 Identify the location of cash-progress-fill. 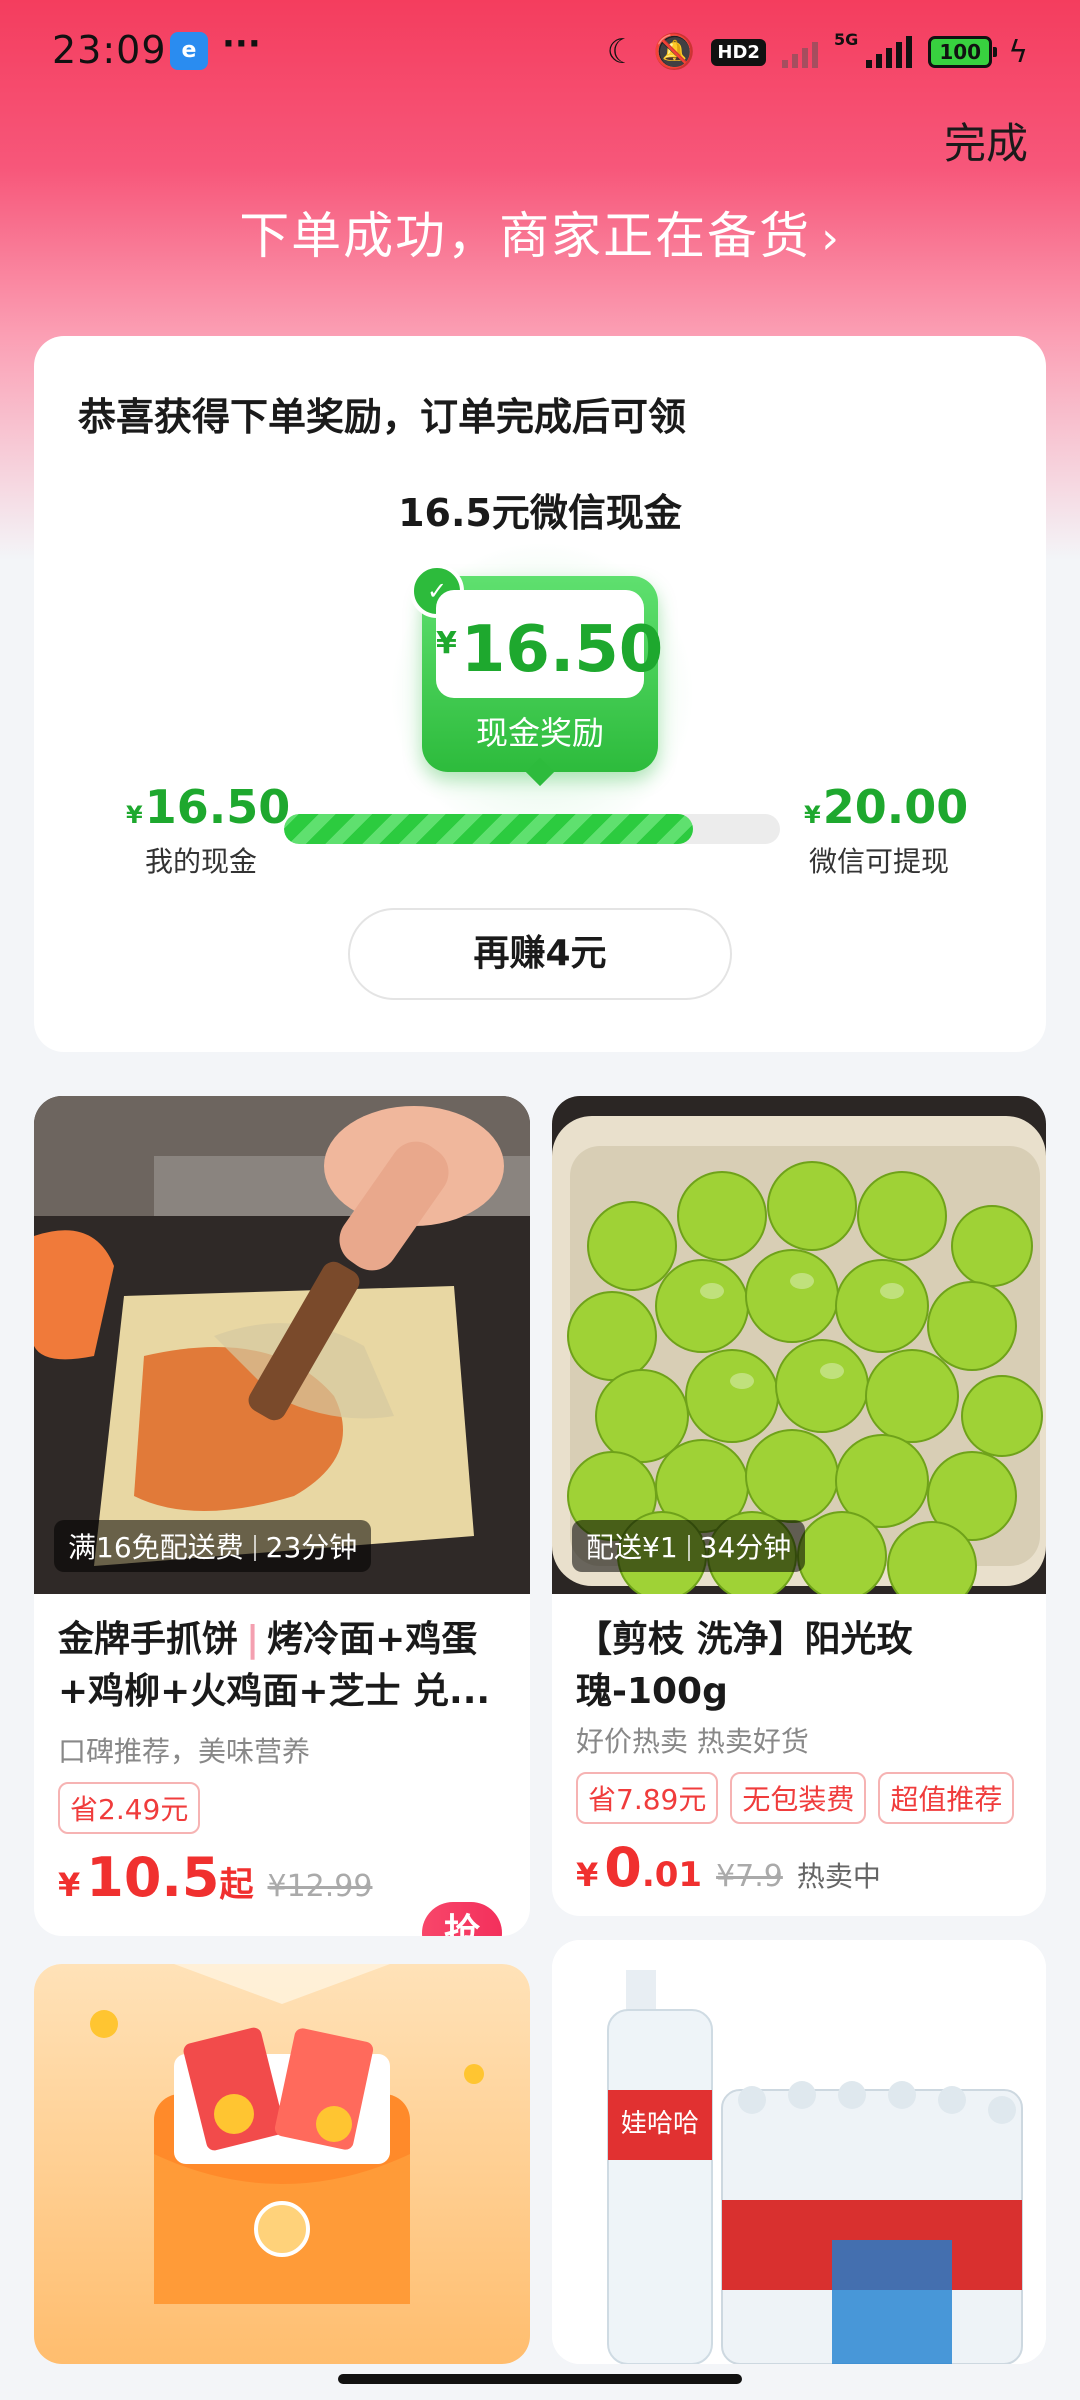
(489, 829).